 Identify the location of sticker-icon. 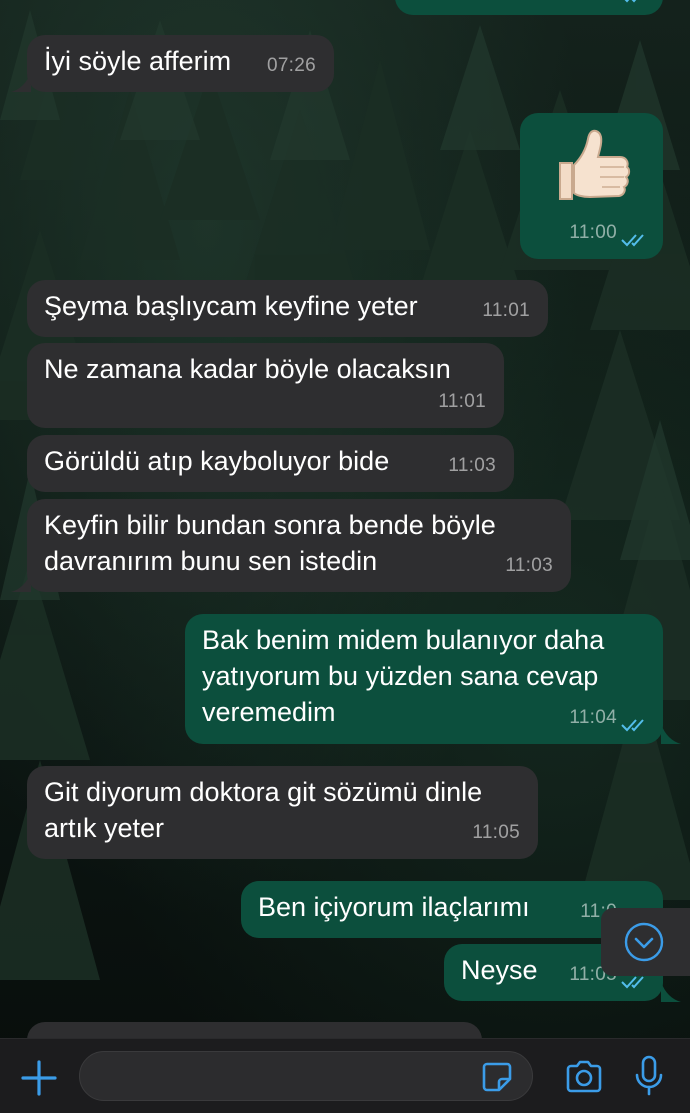
(497, 1077).